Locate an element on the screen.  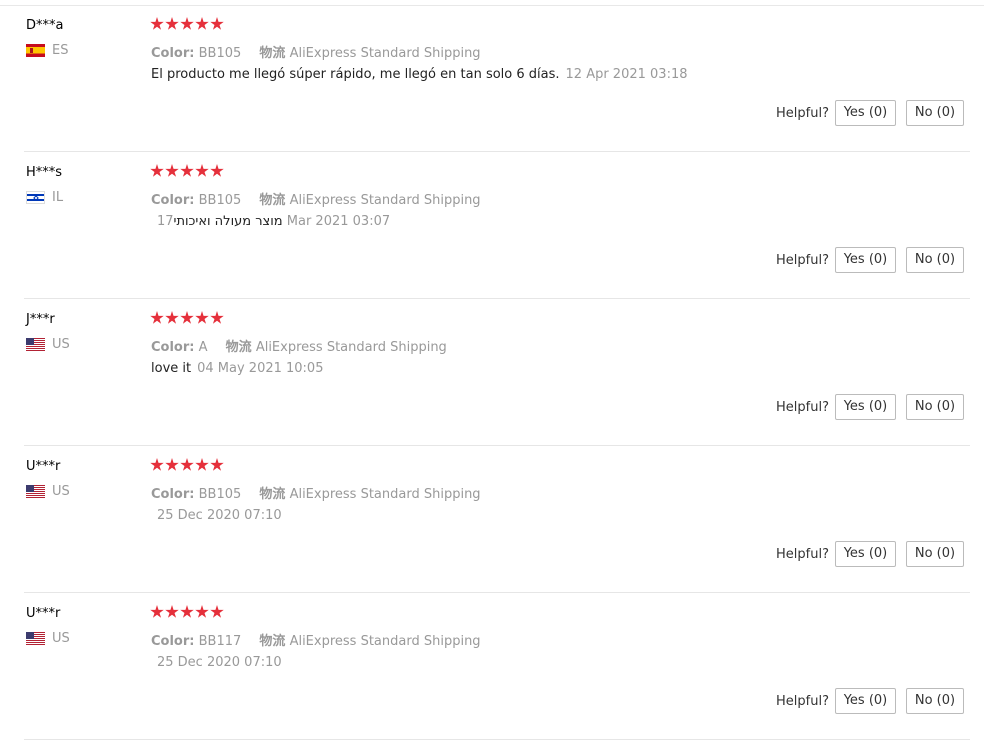
country-code: ES is located at coordinates (60, 50).